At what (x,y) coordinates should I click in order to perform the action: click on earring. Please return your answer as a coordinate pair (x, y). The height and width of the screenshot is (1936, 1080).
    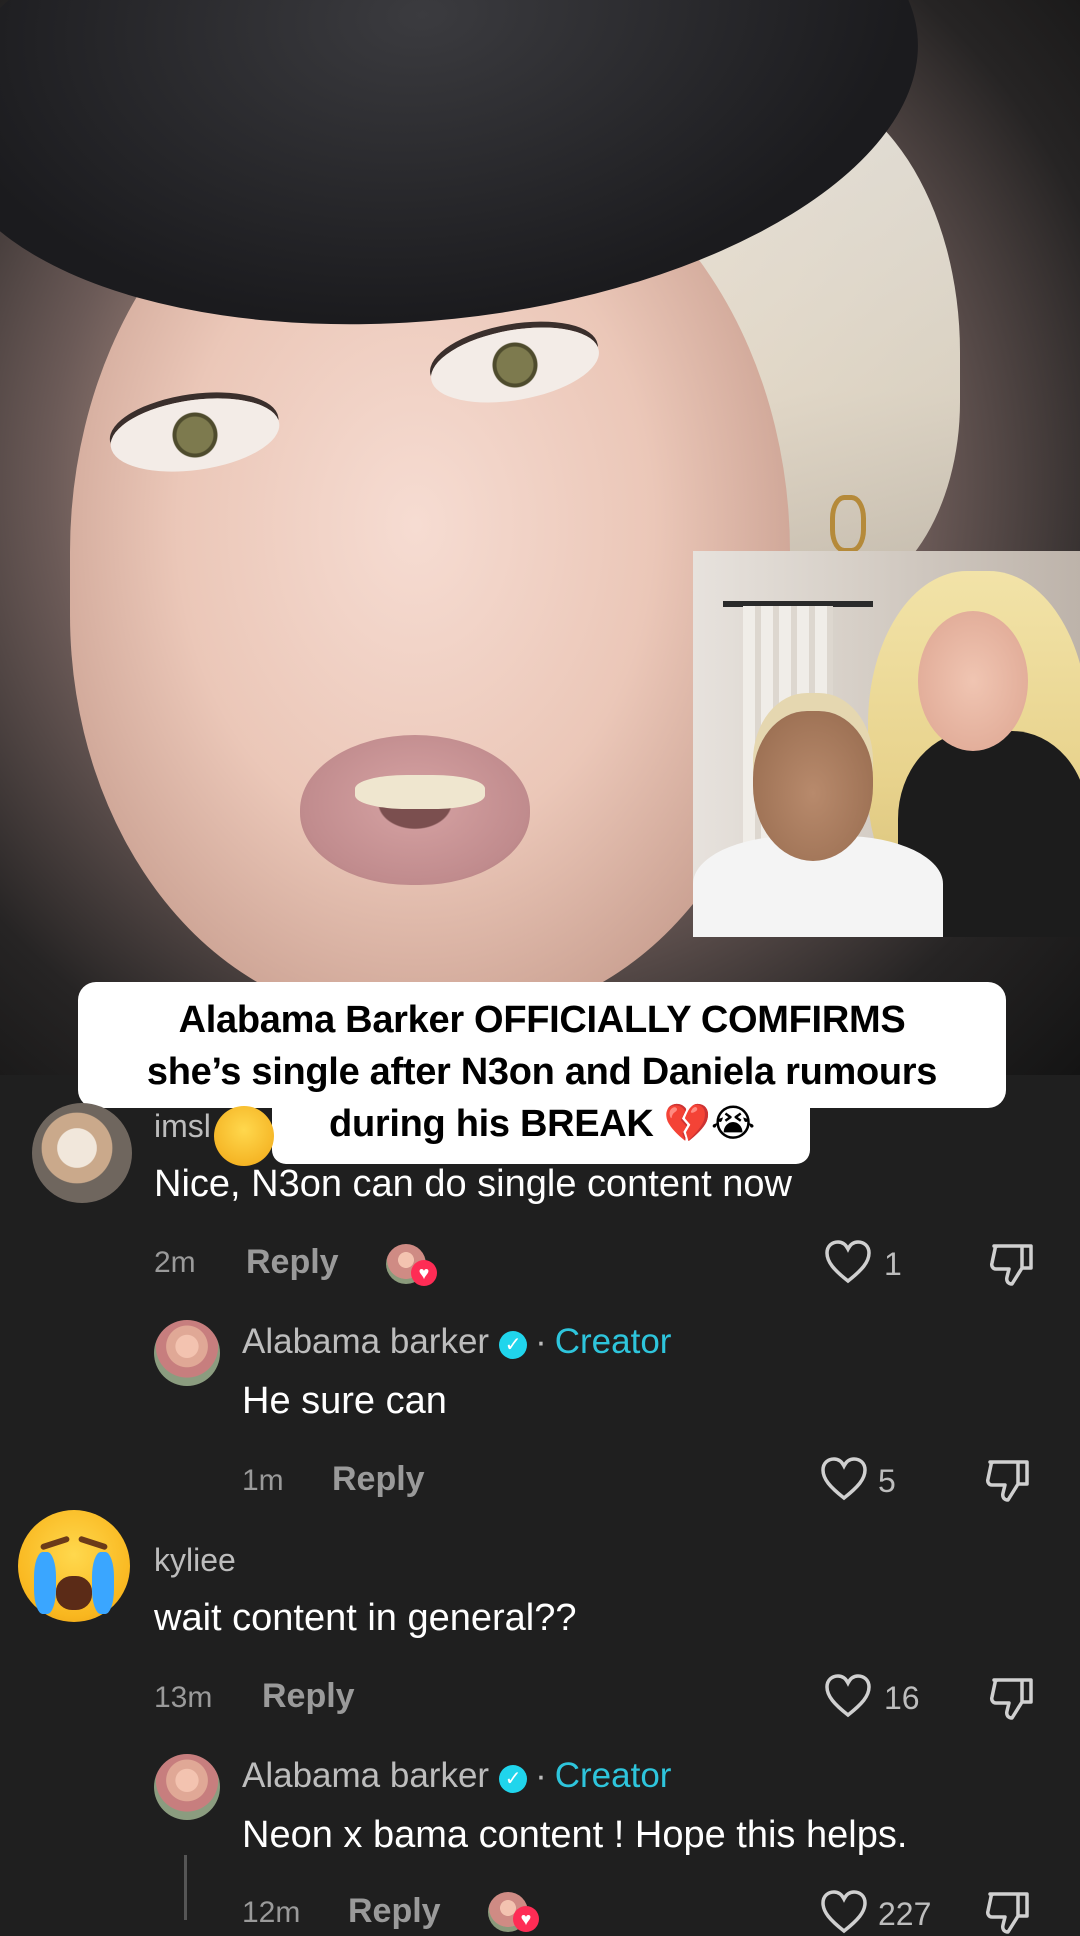
    Looking at the image, I should click on (848, 524).